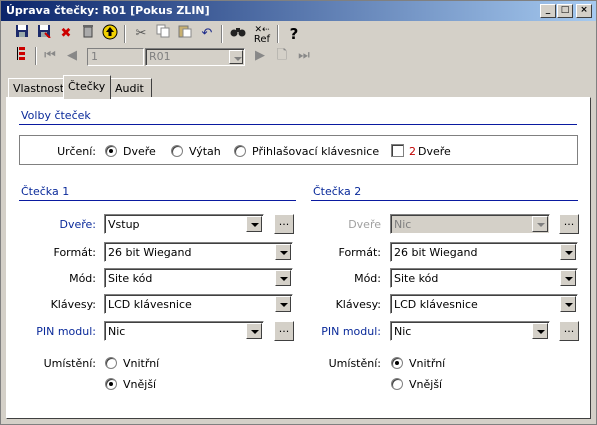  What do you see at coordinates (207, 34) in the screenshot?
I see `undo-icon: ↶` at bounding box center [207, 34].